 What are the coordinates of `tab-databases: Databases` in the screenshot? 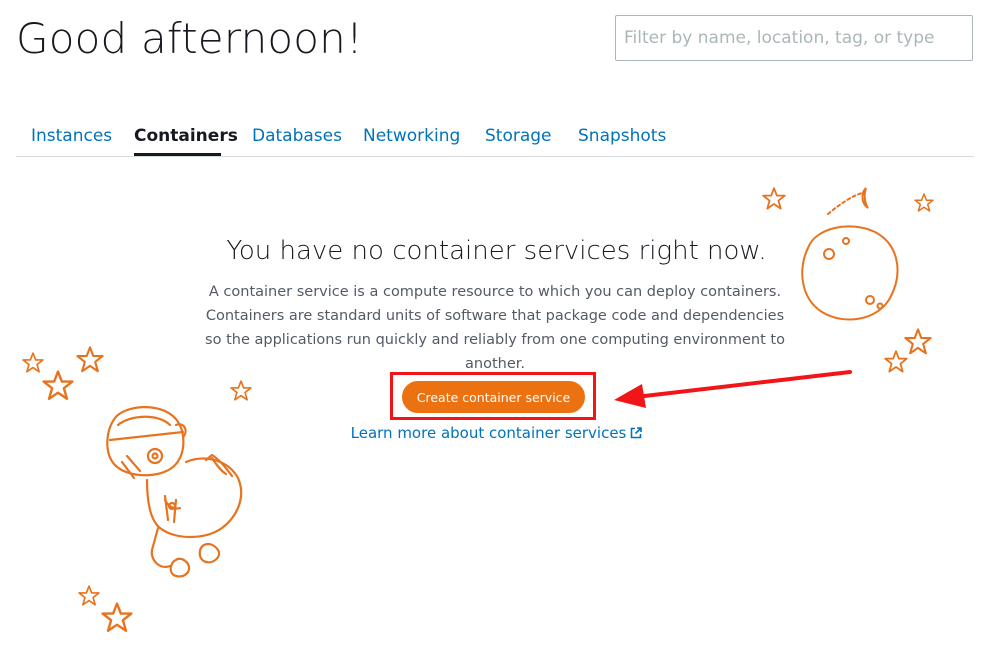 It's located at (297, 136).